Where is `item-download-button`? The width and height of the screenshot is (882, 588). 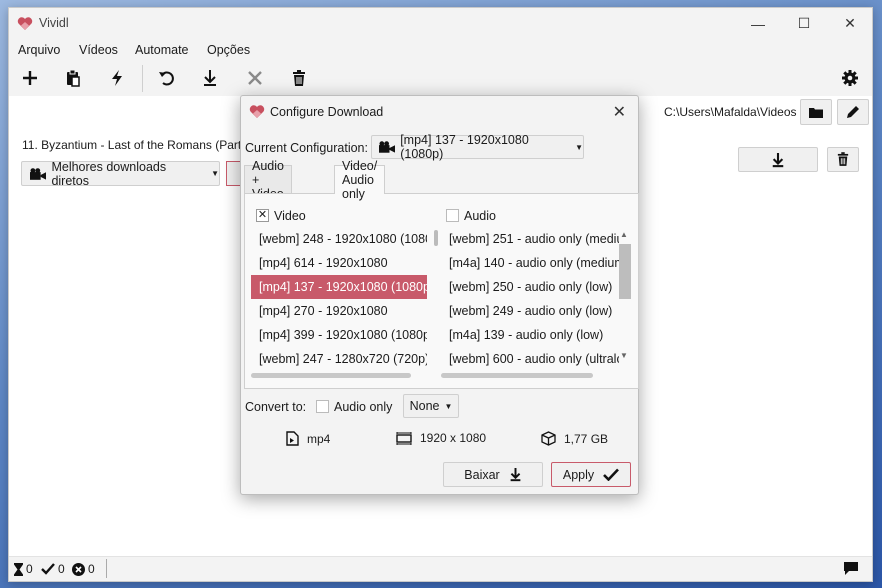 item-download-button is located at coordinates (778, 159).